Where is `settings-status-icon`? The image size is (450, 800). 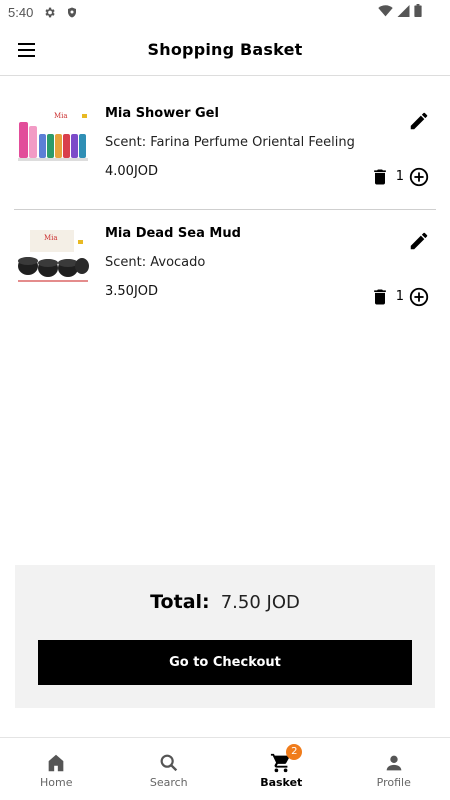 settings-status-icon is located at coordinates (49, 12).